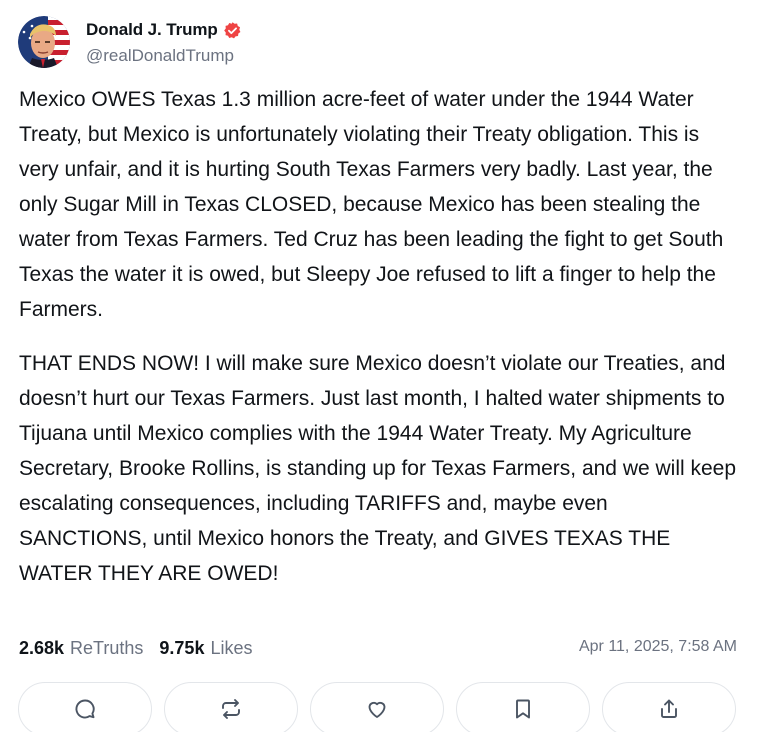  I want to click on share-icon, so click(669, 708).